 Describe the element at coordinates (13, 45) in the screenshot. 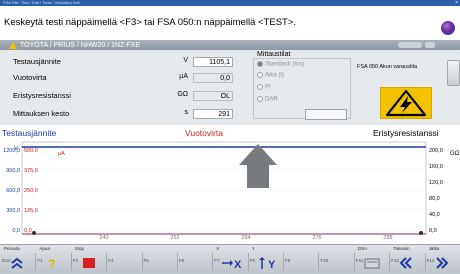

I see `warning-triangle-icon` at that location.